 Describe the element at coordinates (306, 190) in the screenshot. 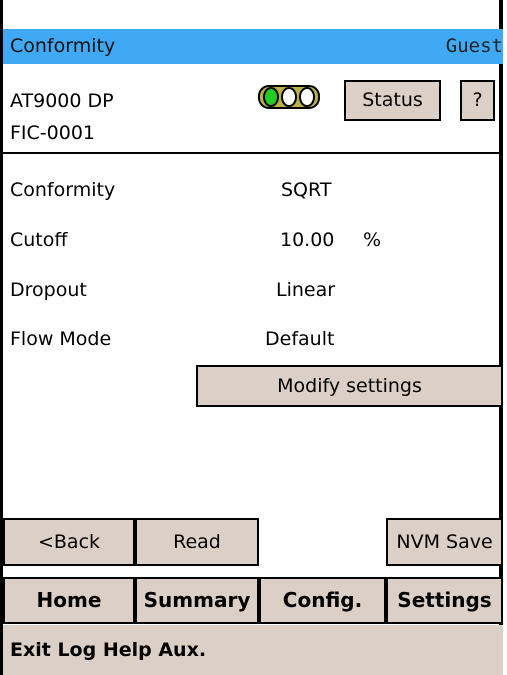

I see `conformity-value: SQRT` at that location.